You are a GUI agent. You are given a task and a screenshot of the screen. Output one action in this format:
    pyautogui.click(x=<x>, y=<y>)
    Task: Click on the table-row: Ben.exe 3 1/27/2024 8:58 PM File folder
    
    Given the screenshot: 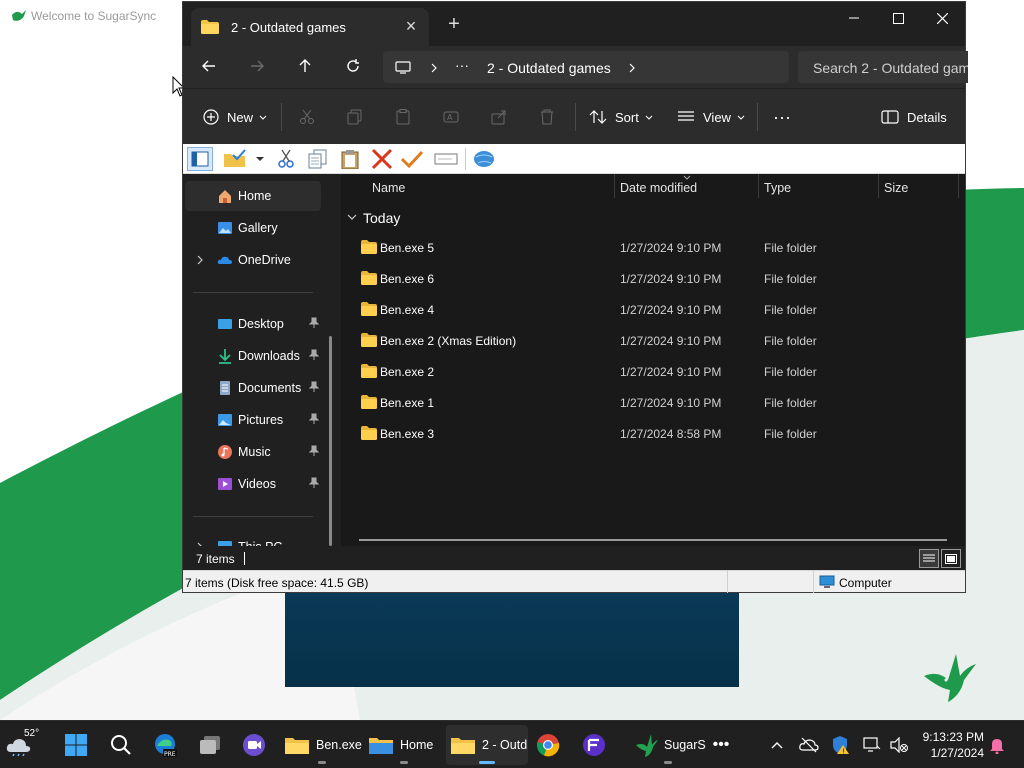 What is the action you would take?
    pyautogui.click(x=653, y=433)
    